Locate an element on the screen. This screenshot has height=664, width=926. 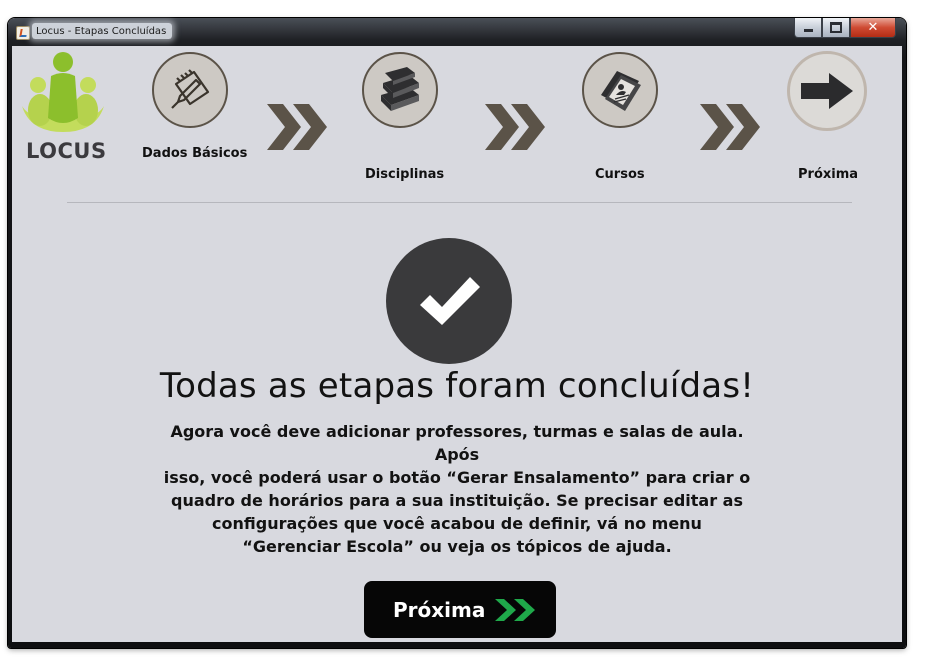
maximize-button is located at coordinates (836, 28).